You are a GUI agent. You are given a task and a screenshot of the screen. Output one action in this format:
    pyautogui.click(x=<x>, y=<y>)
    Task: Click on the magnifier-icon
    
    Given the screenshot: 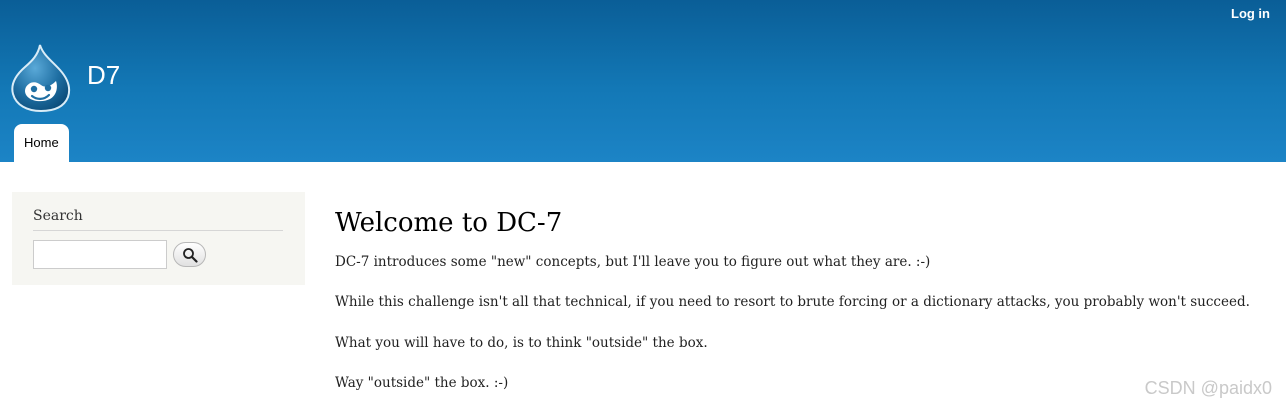 What is the action you would take?
    pyautogui.click(x=190, y=255)
    